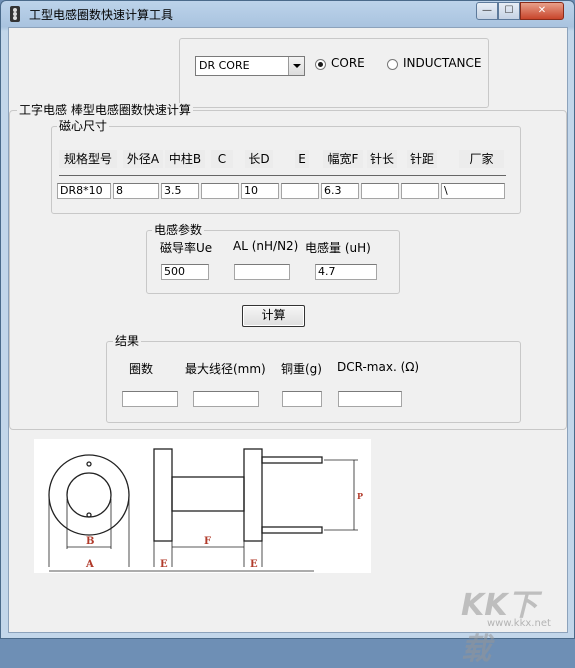  What do you see at coordinates (150, 399) in the screenshot?
I see `turns-output` at bounding box center [150, 399].